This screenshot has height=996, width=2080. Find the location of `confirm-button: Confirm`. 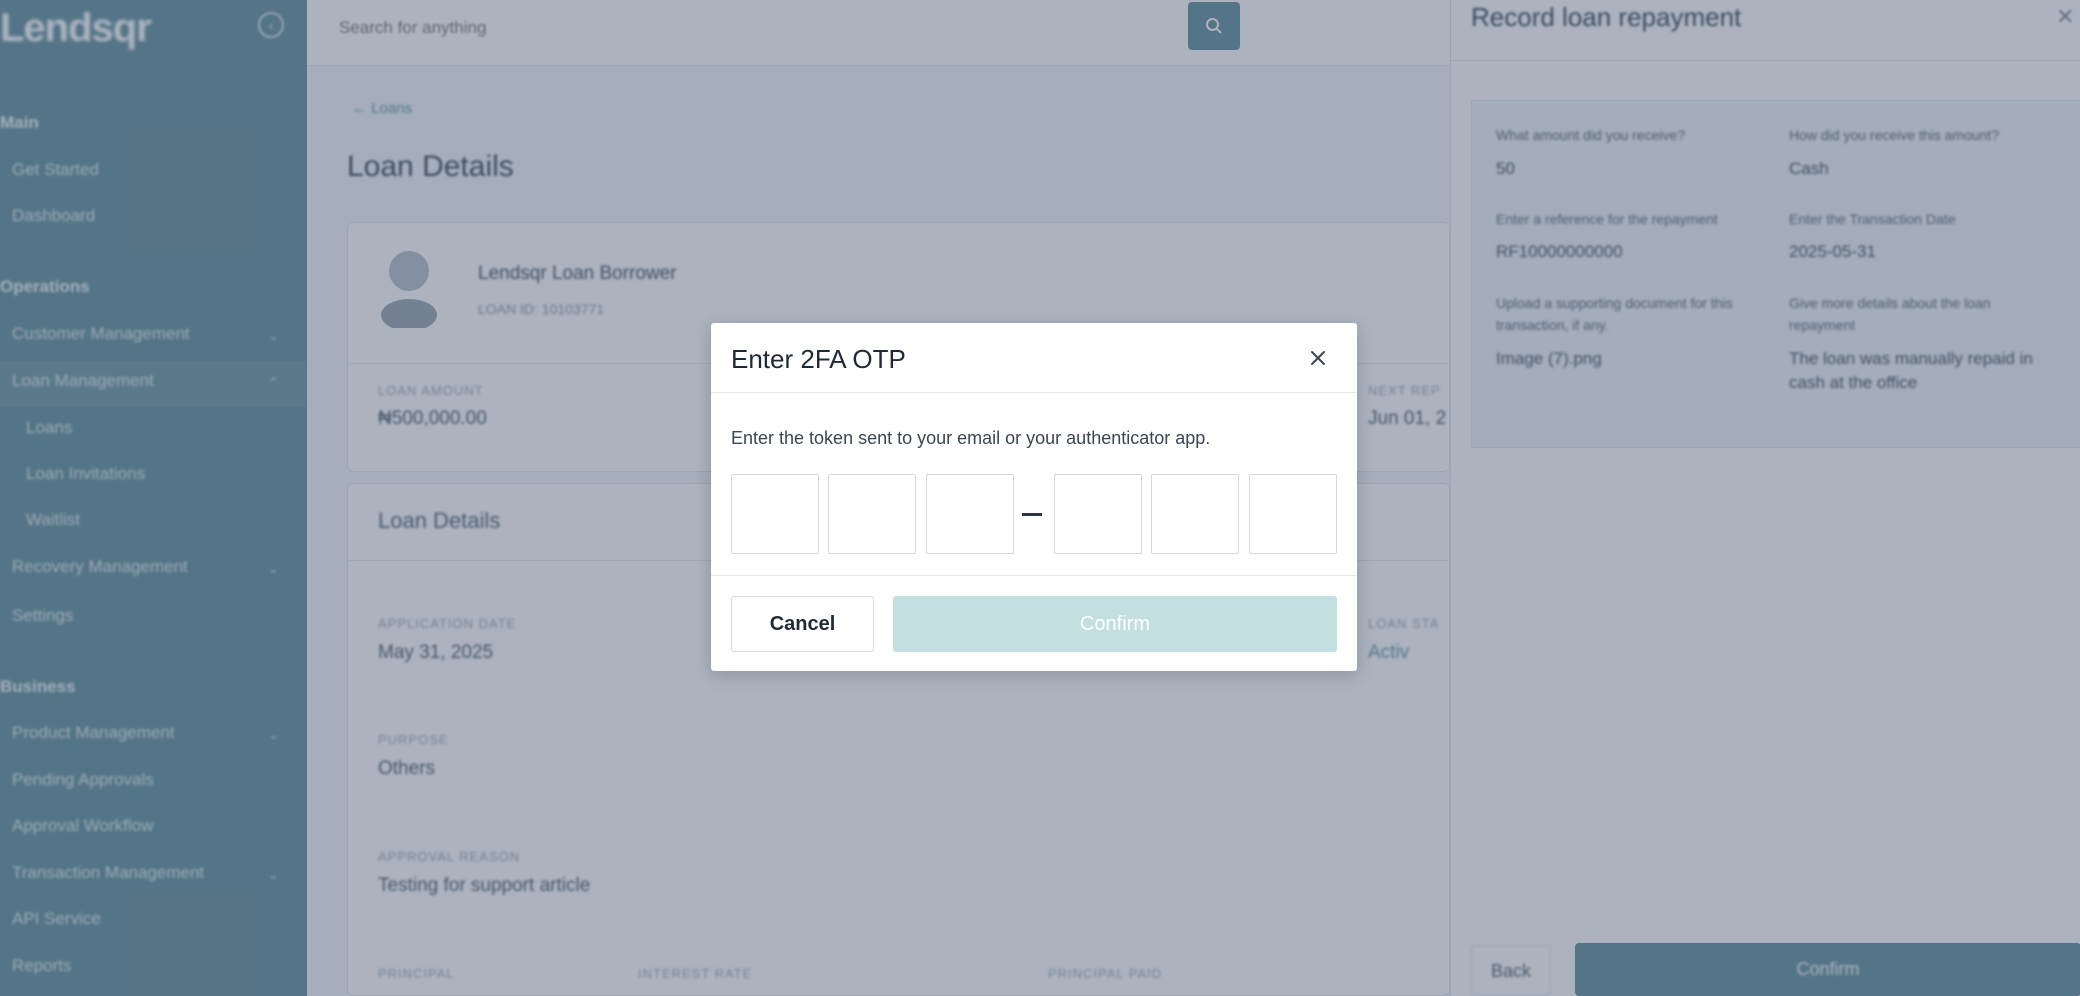

confirm-button: Confirm is located at coordinates (1115, 624).